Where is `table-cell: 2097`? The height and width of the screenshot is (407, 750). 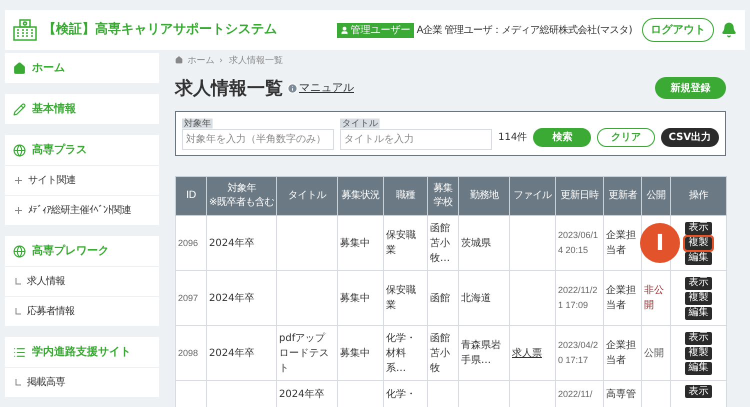
table-cell: 2097 is located at coordinates (188, 297).